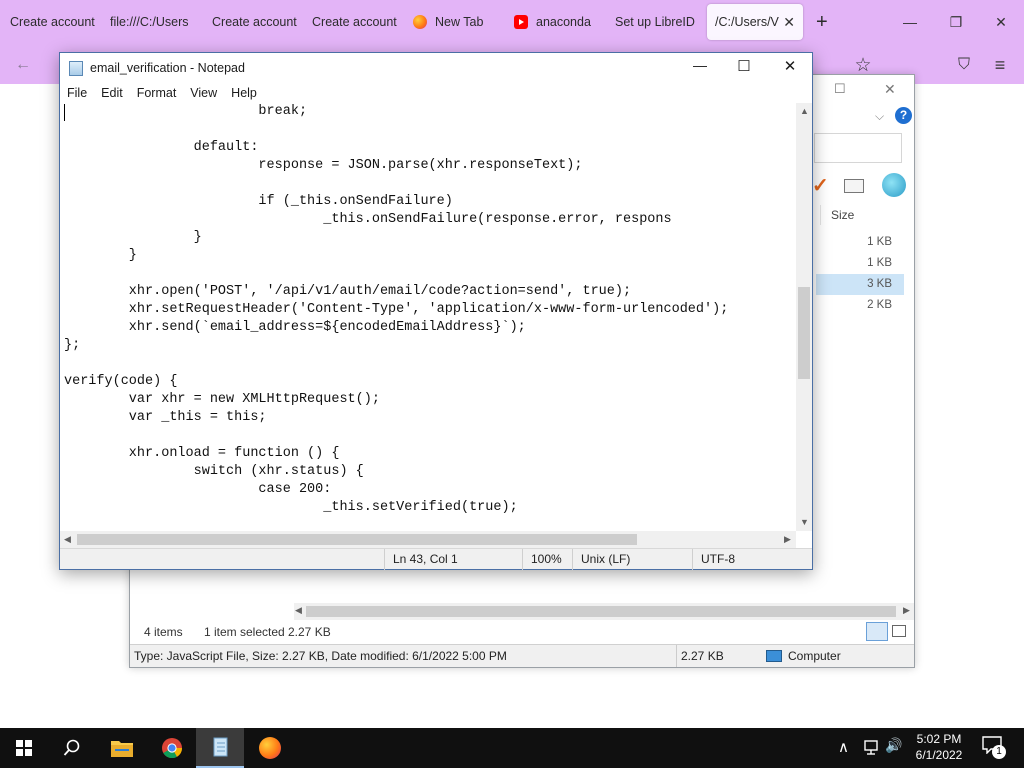 The width and height of the screenshot is (1024, 768). I want to click on notepad-app-icon, so click(76, 68).